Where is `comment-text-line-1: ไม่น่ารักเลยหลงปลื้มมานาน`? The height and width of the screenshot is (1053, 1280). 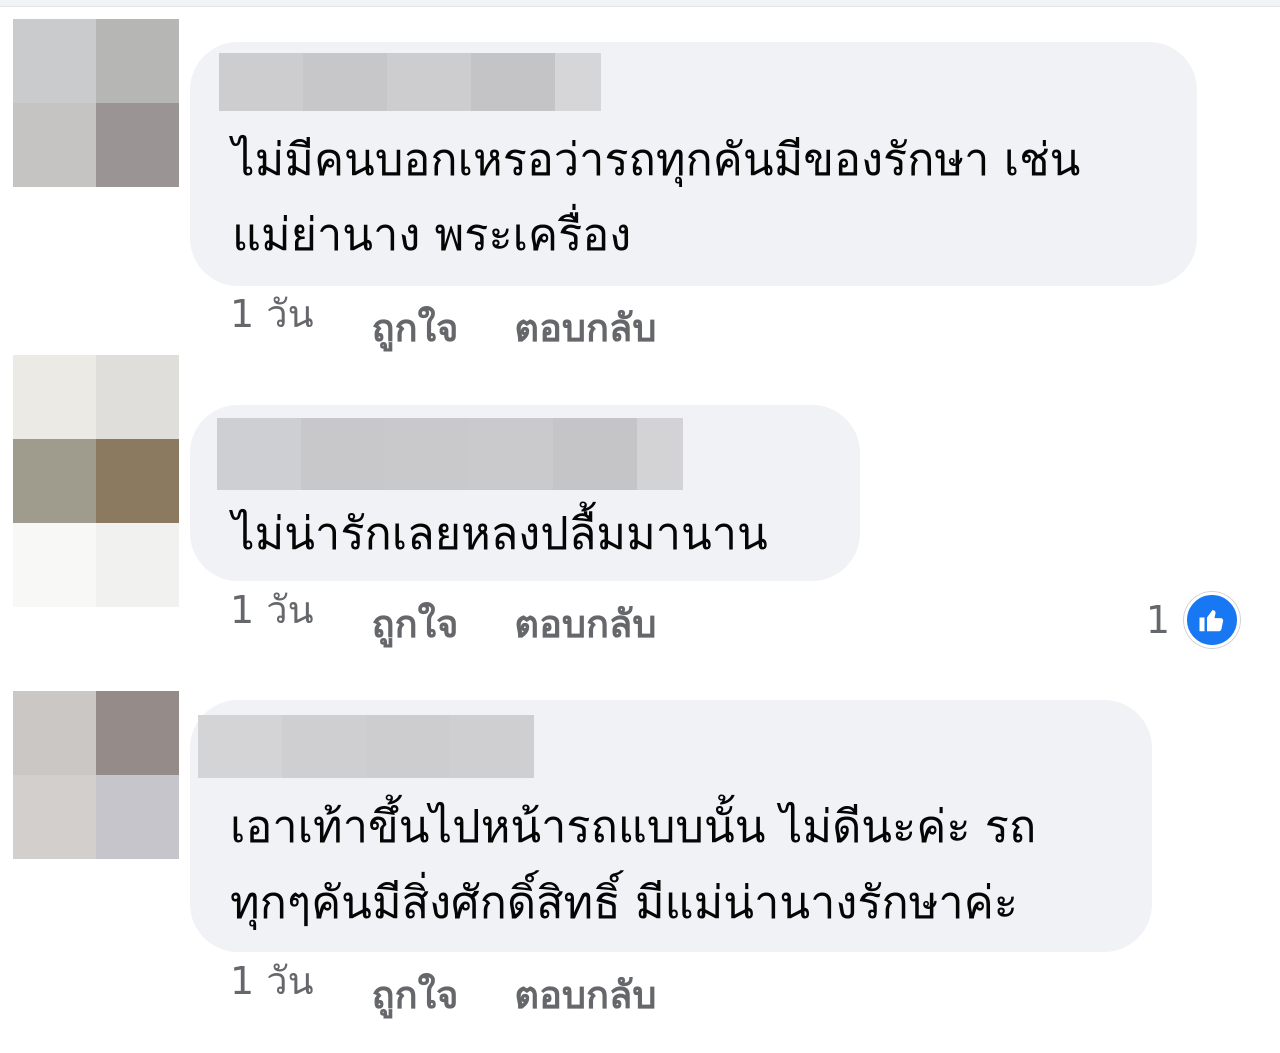 comment-text-line-1: ไม่น่ารักเลยหลงปลื้มมานาน is located at coordinates (500, 533).